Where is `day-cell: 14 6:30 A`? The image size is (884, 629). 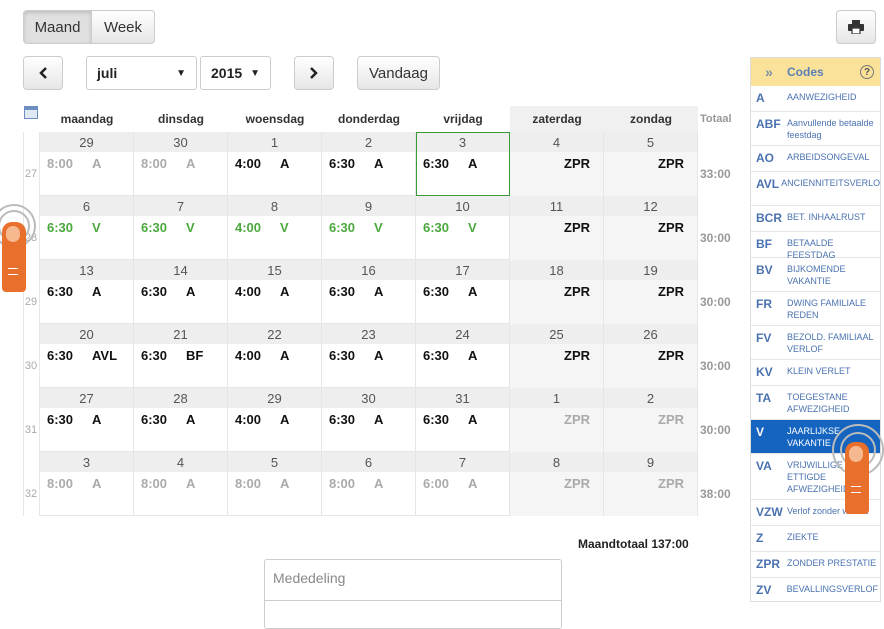 day-cell: 14 6:30 A is located at coordinates (181, 292).